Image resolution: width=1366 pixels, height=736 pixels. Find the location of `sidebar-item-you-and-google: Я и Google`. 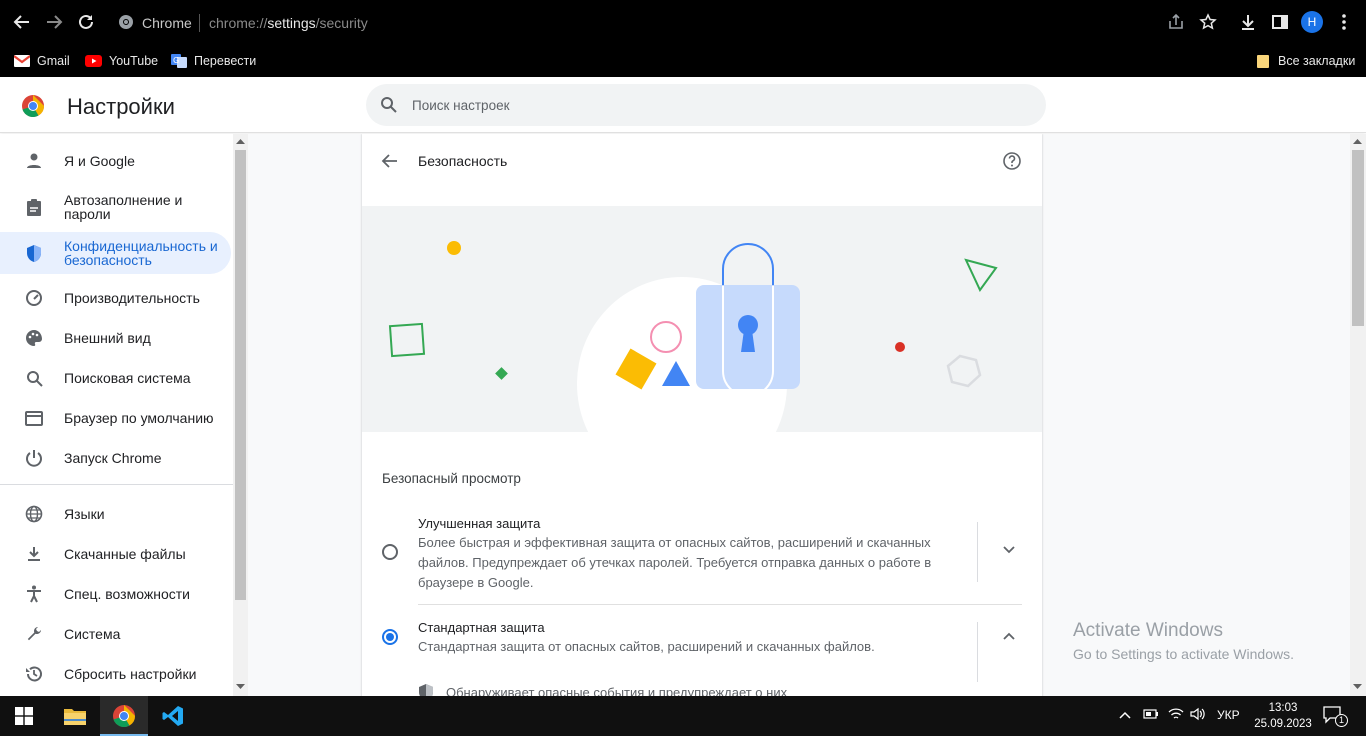

sidebar-item-you-and-google: Я и Google is located at coordinates (115, 161).